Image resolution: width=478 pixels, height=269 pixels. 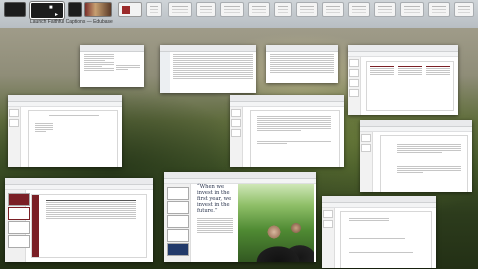 I want to click on document-heading, so click(x=74, y=116).